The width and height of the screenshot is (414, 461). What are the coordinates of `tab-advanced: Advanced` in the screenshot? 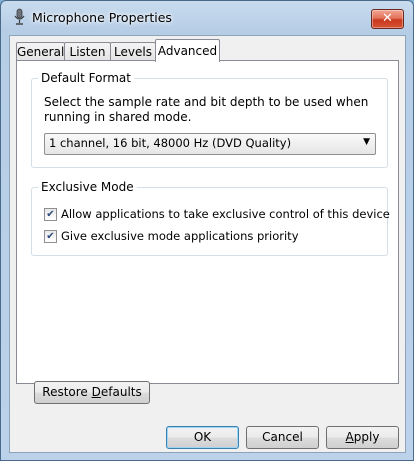 It's located at (187, 50).